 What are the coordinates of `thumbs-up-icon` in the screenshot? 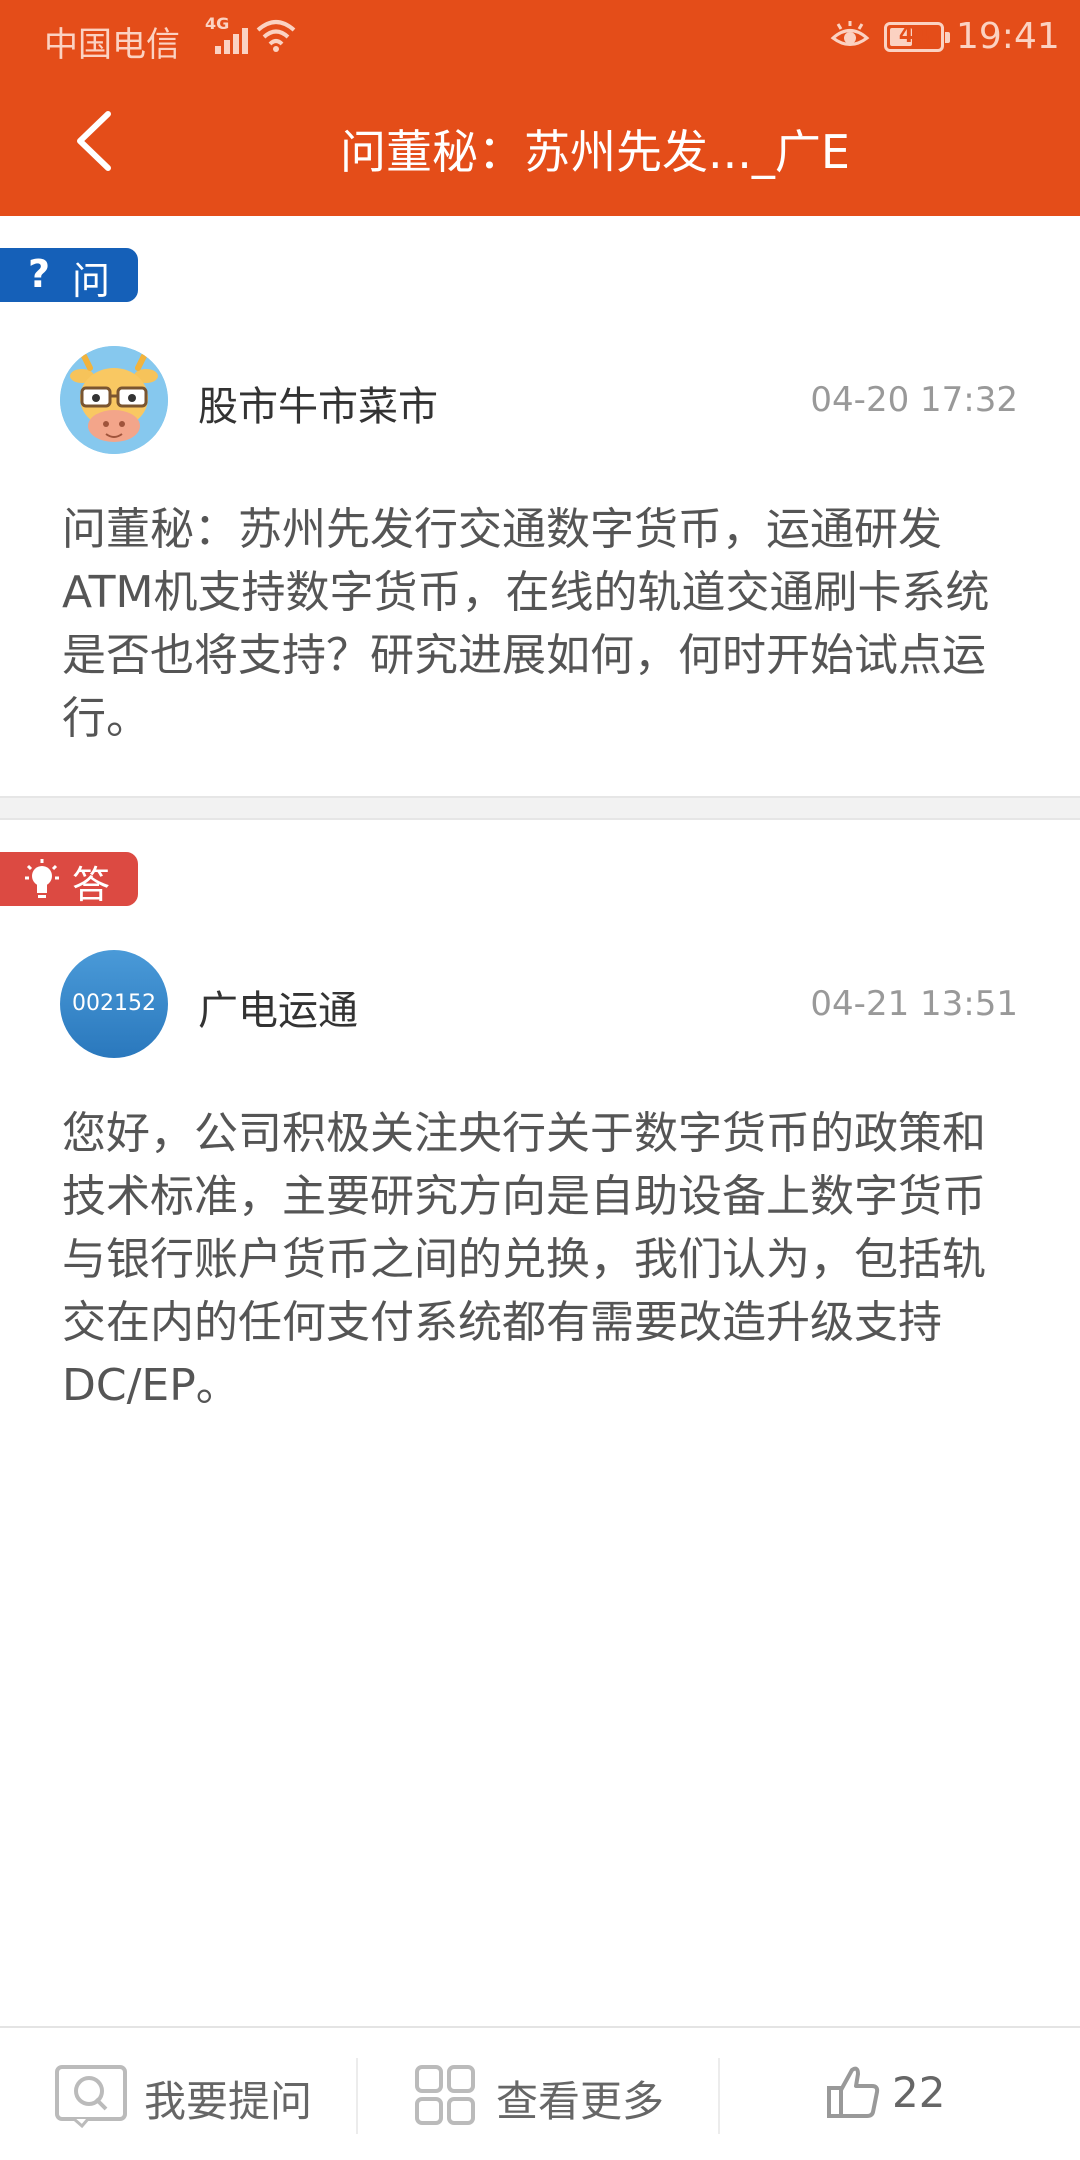 It's located at (853, 2092).